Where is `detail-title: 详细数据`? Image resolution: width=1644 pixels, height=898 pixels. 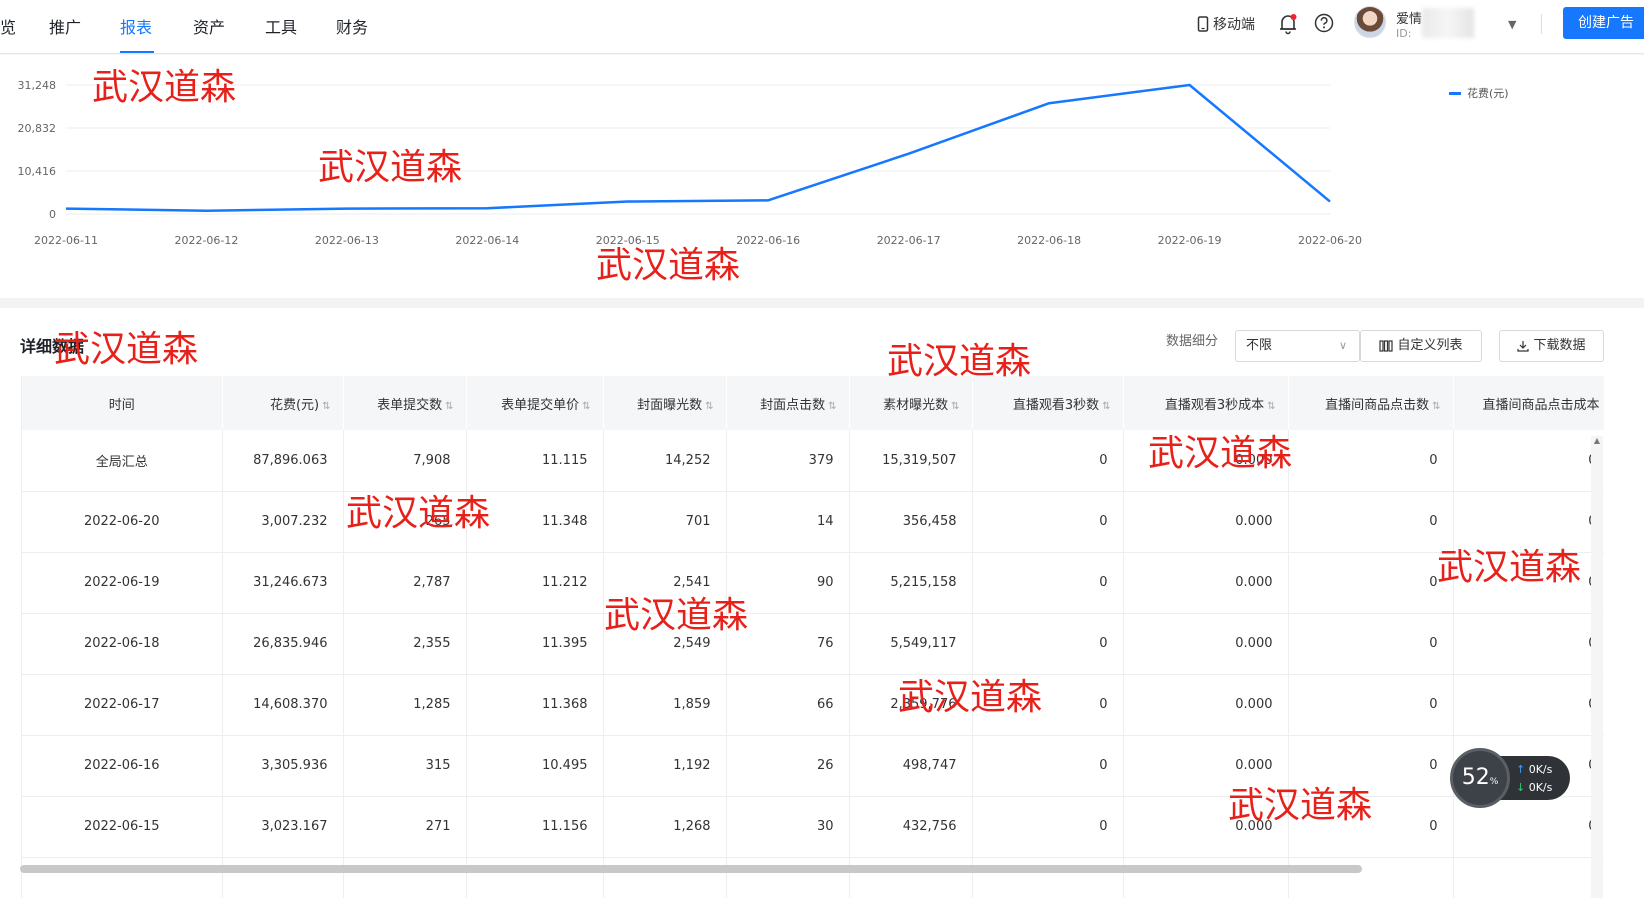 detail-title: 详细数据 is located at coordinates (52, 346).